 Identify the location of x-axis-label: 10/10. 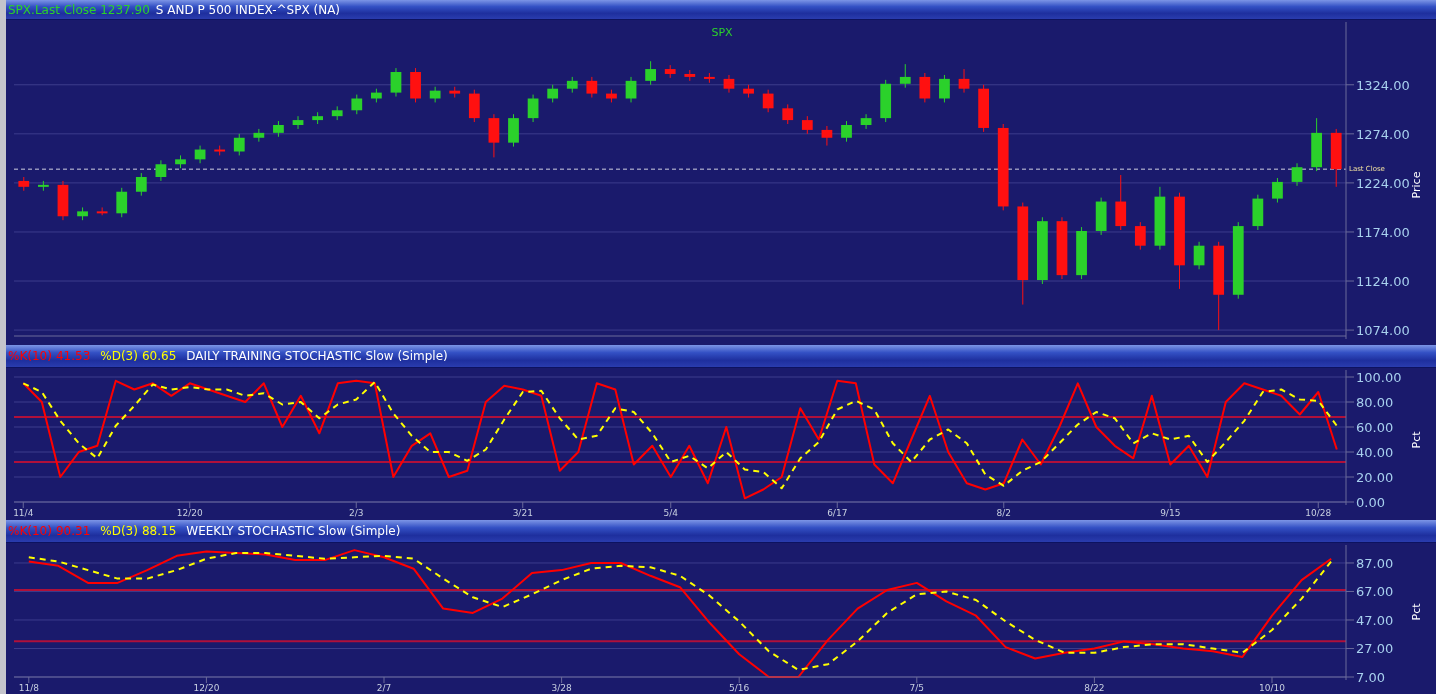
(1272, 688).